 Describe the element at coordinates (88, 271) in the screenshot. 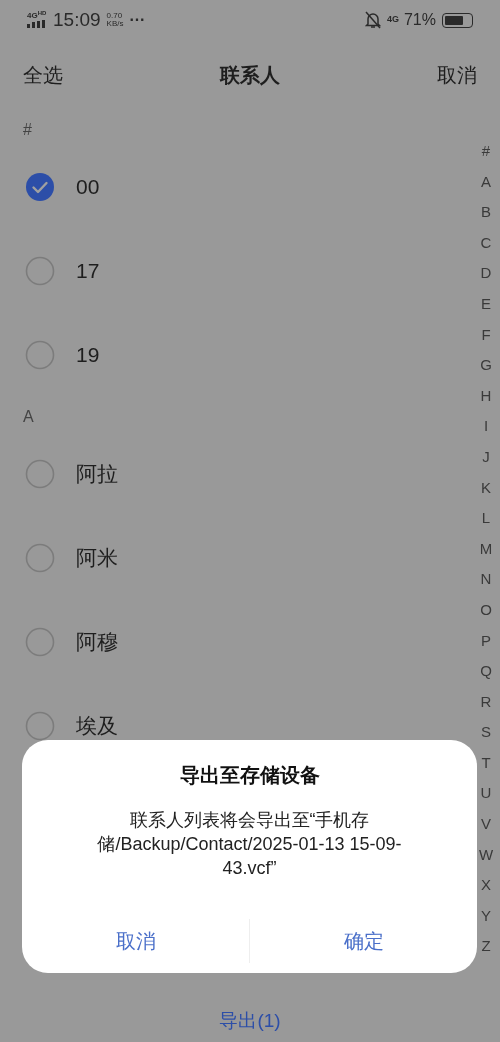

I see `contact-name: 17` at that location.